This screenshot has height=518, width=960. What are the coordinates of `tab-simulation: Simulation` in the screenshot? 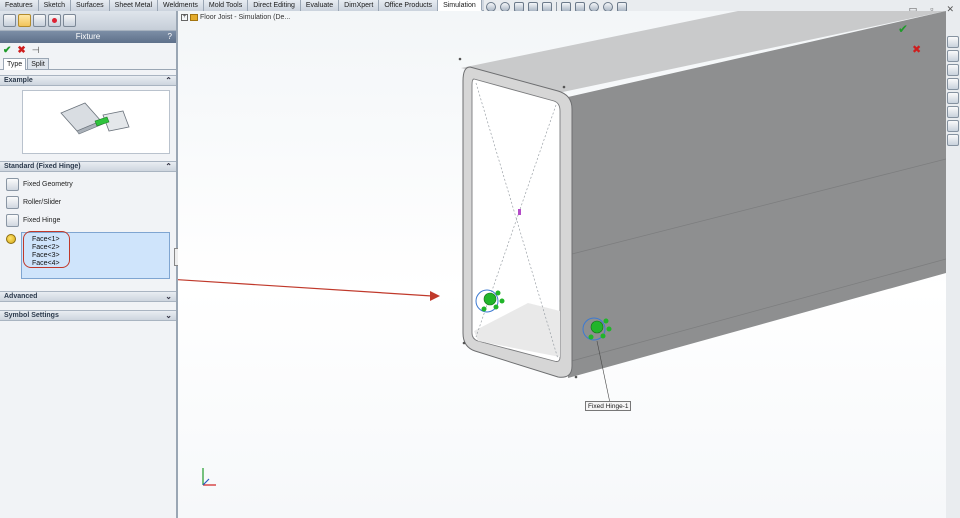 It's located at (460, 5).